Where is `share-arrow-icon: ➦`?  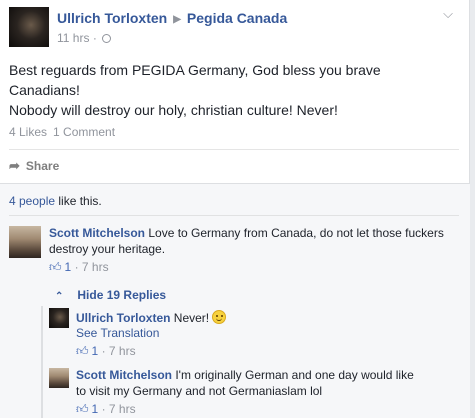
share-arrow-icon: ➦ is located at coordinates (14, 165).